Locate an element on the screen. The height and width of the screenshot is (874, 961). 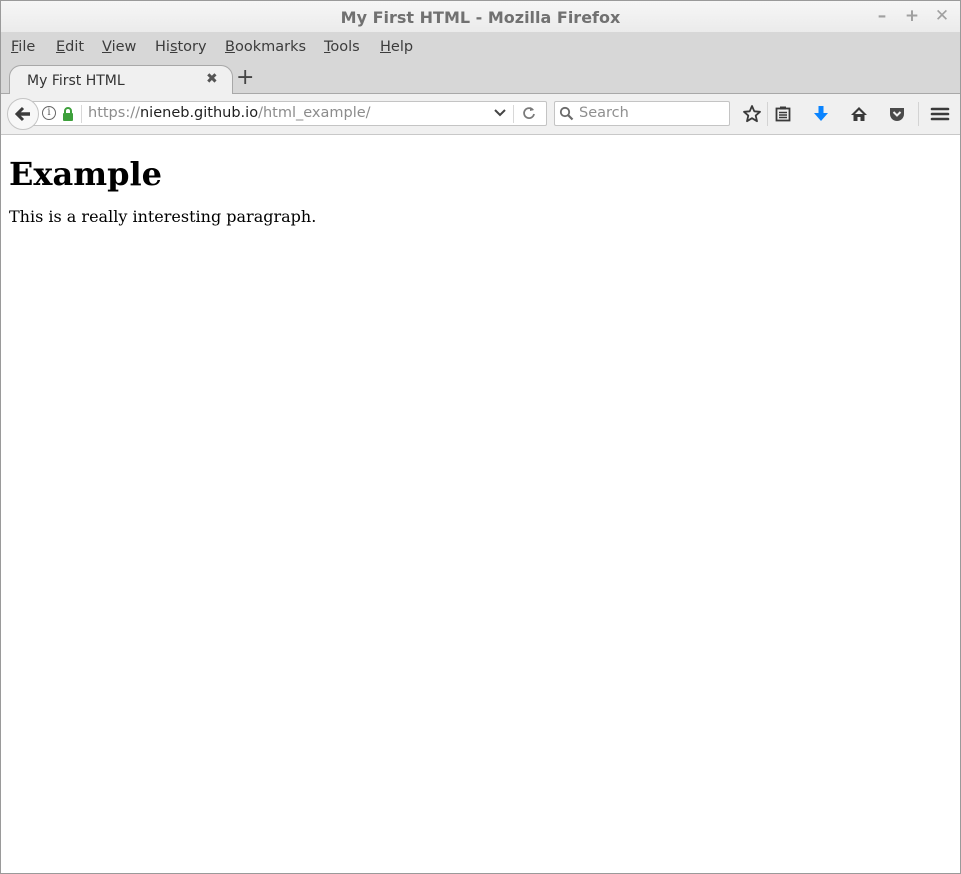
tab-strip: My First HTML ✖ + is located at coordinates (480, 79).